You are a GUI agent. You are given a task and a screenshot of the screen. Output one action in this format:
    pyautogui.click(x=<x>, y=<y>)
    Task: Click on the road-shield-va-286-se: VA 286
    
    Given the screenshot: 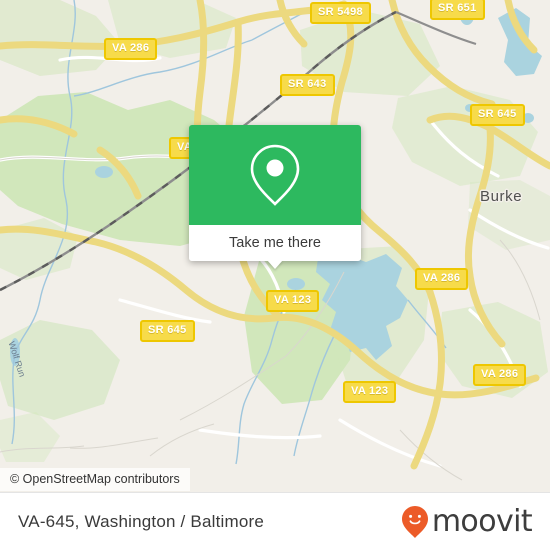 What is the action you would take?
    pyautogui.click(x=500, y=375)
    